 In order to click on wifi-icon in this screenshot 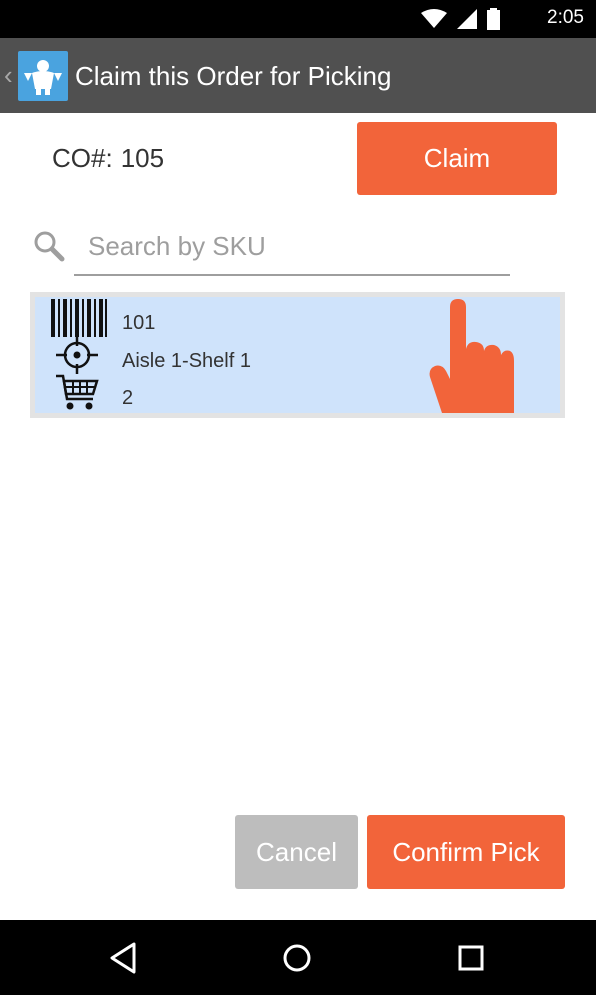, I will do `click(434, 18)`.